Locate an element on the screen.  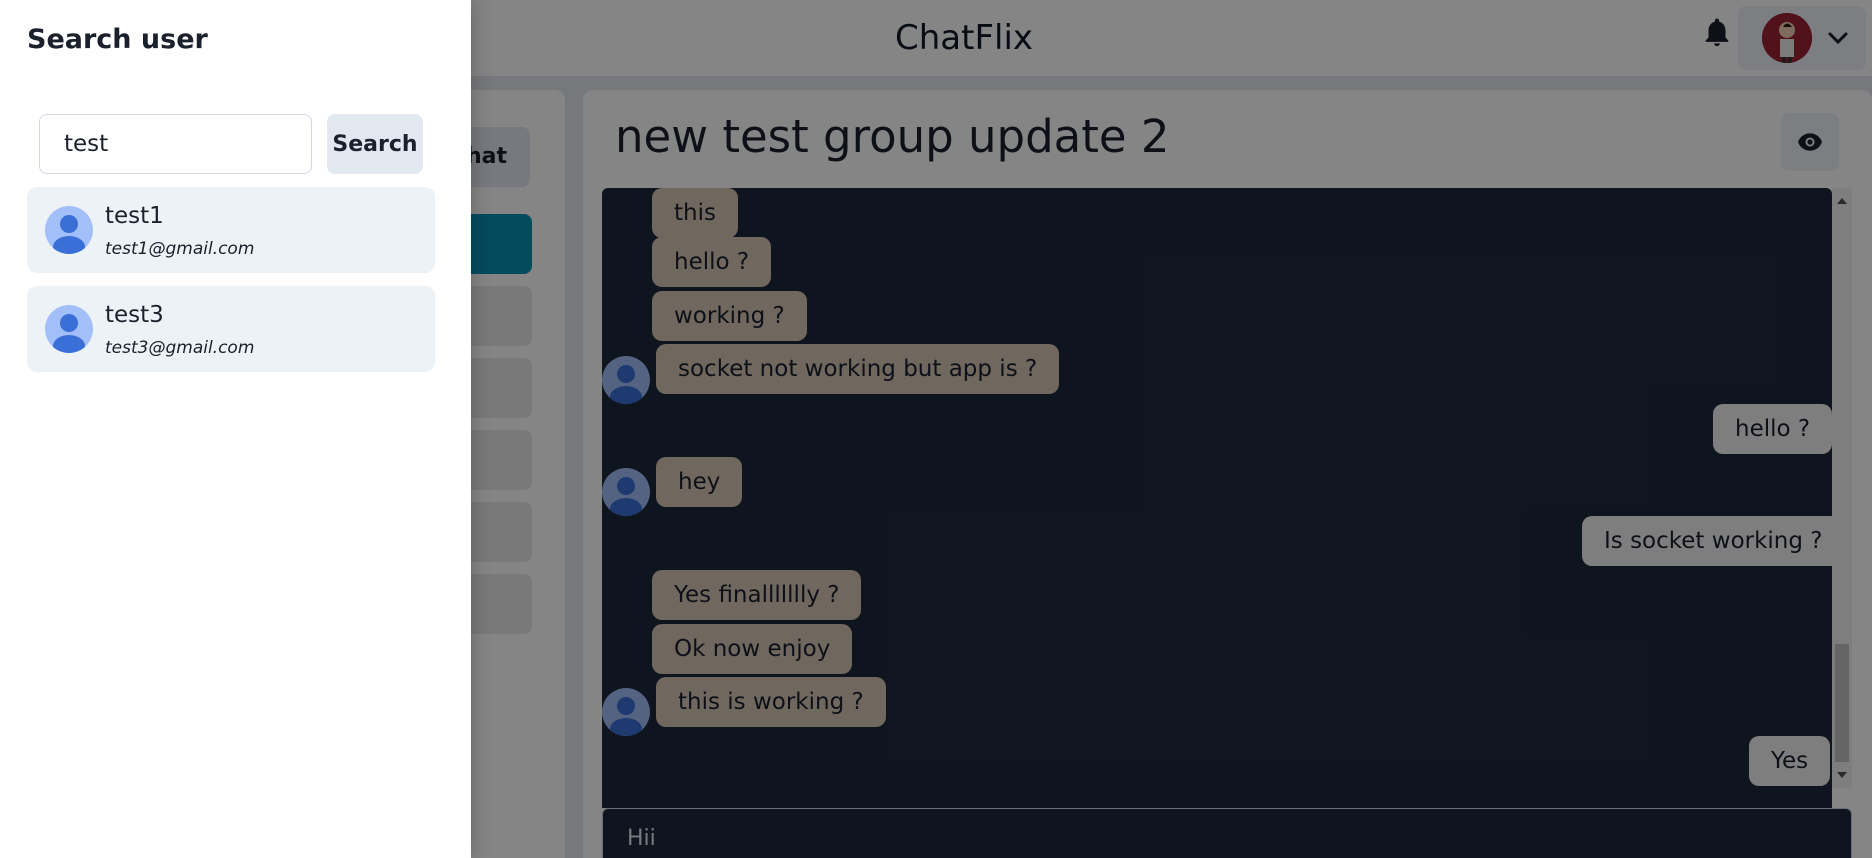
user-email: test3@gmail.com is located at coordinates (180, 348).